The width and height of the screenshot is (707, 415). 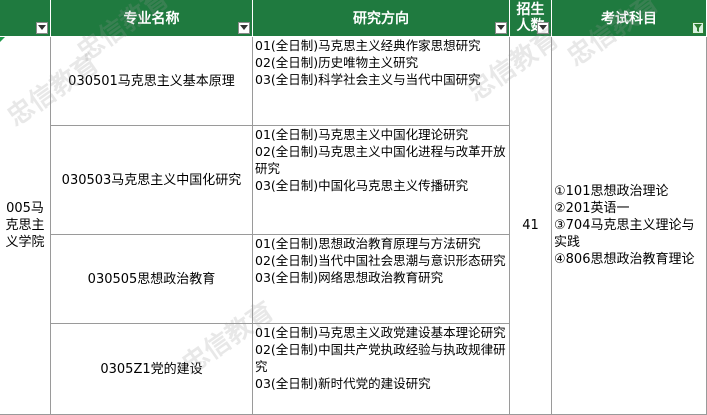 What do you see at coordinates (362, 134) in the screenshot?
I see `research-direction: 01(全日制)马克思主义中国化理论研究` at bounding box center [362, 134].